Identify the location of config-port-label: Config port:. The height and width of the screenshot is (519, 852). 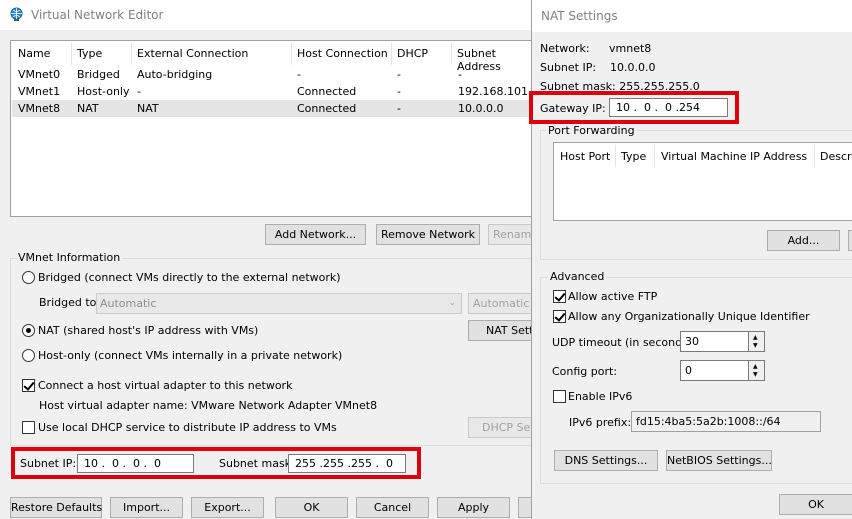
(585, 371).